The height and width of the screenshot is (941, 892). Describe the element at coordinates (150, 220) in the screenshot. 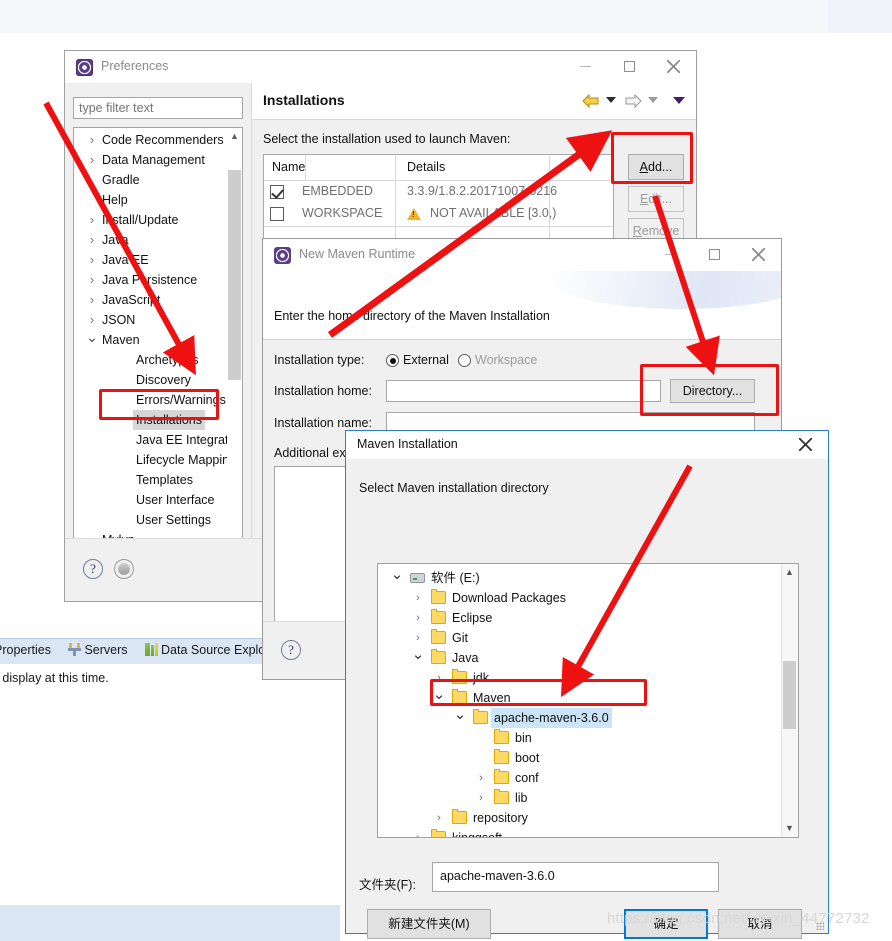

I see `sidebar-item-install-update: › Install/Update` at that location.